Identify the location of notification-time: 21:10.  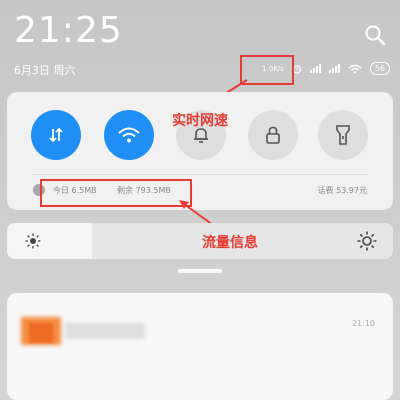
(363, 323).